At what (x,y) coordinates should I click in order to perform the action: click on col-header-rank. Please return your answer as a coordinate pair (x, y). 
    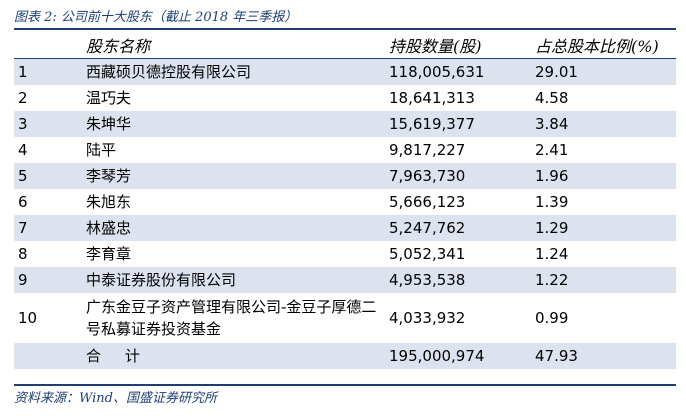
    Looking at the image, I should click on (48, 45).